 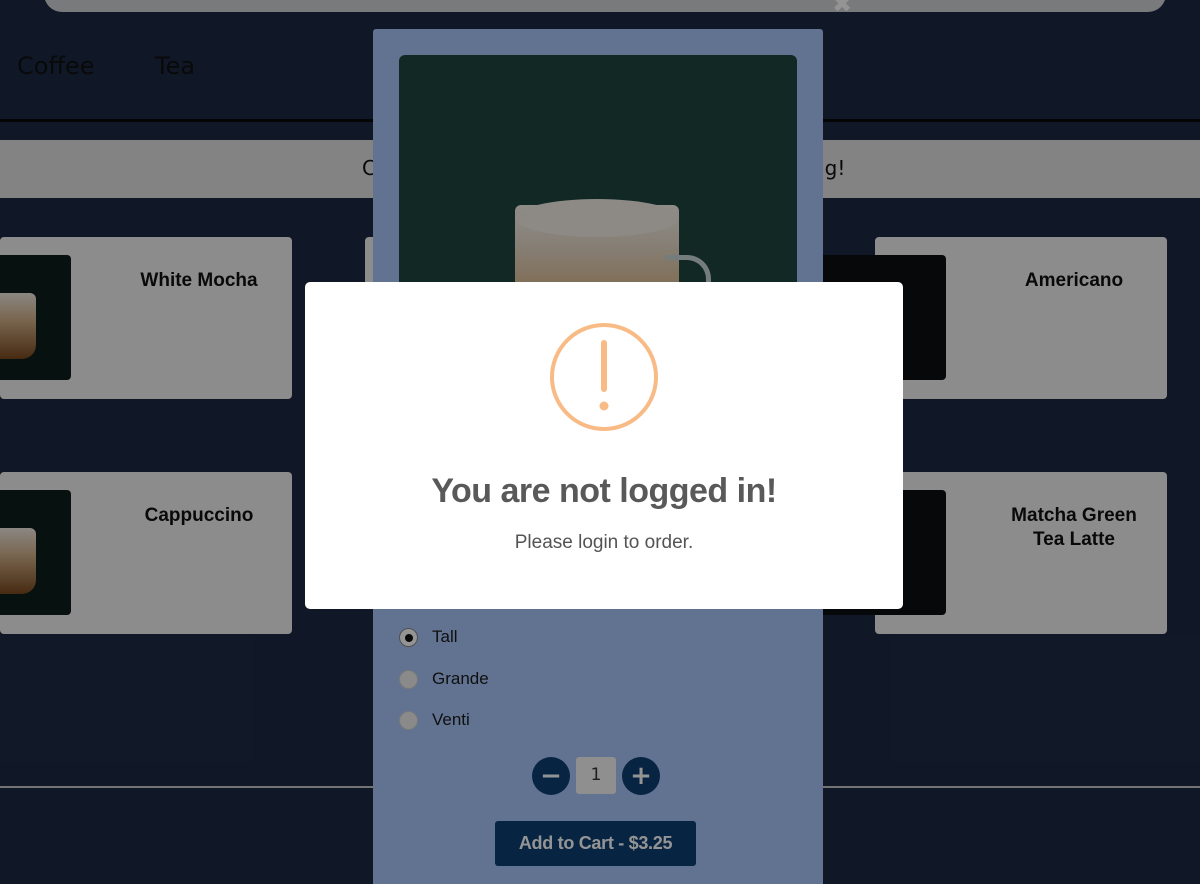 What do you see at coordinates (604, 542) in the screenshot?
I see `alert-message: Please login to order.` at bounding box center [604, 542].